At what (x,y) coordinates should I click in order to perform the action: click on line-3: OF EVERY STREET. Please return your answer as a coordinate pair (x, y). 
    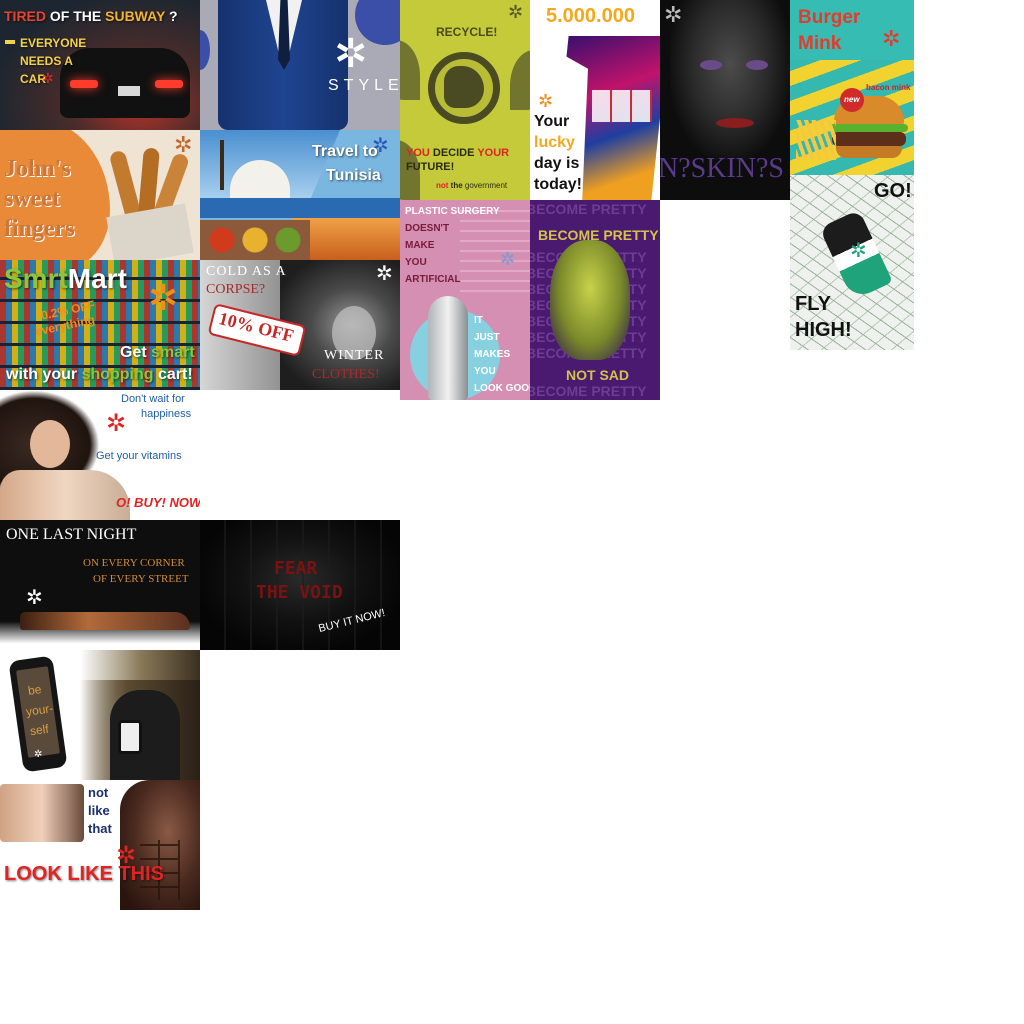
    Looking at the image, I should click on (141, 579).